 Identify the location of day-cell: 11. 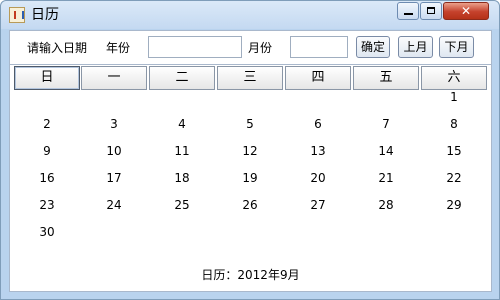
(182, 151).